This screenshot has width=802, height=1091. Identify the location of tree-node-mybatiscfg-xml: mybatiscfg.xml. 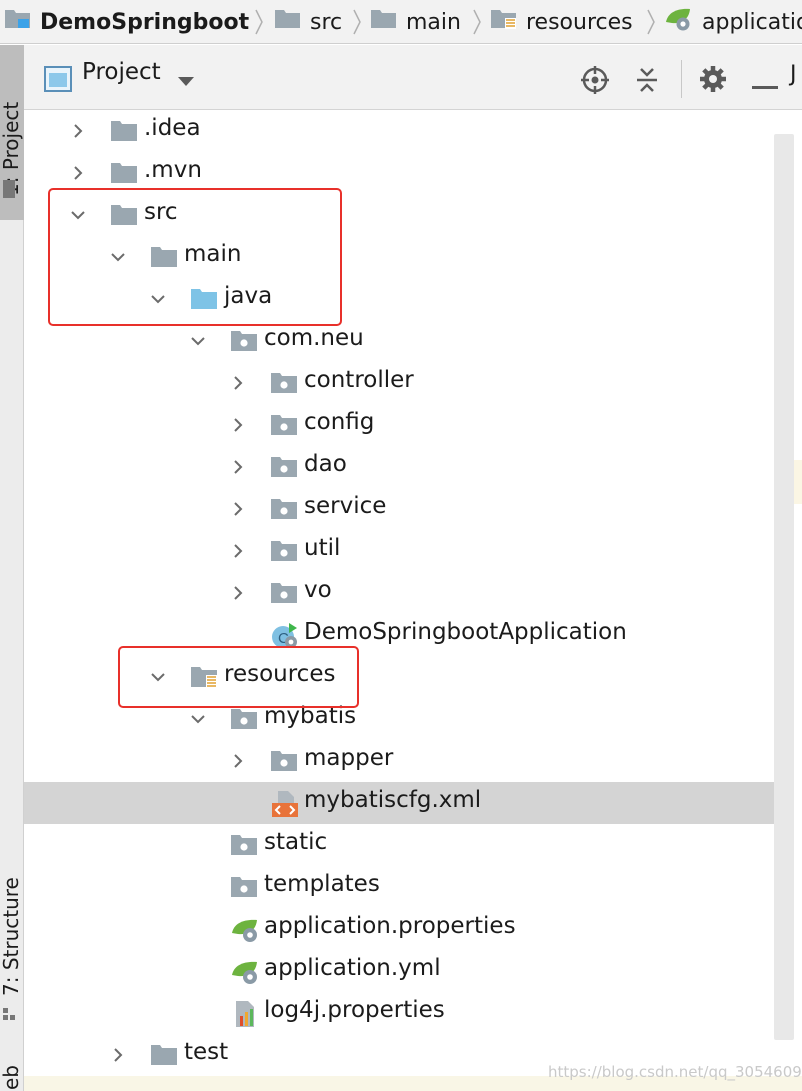
(399, 803).